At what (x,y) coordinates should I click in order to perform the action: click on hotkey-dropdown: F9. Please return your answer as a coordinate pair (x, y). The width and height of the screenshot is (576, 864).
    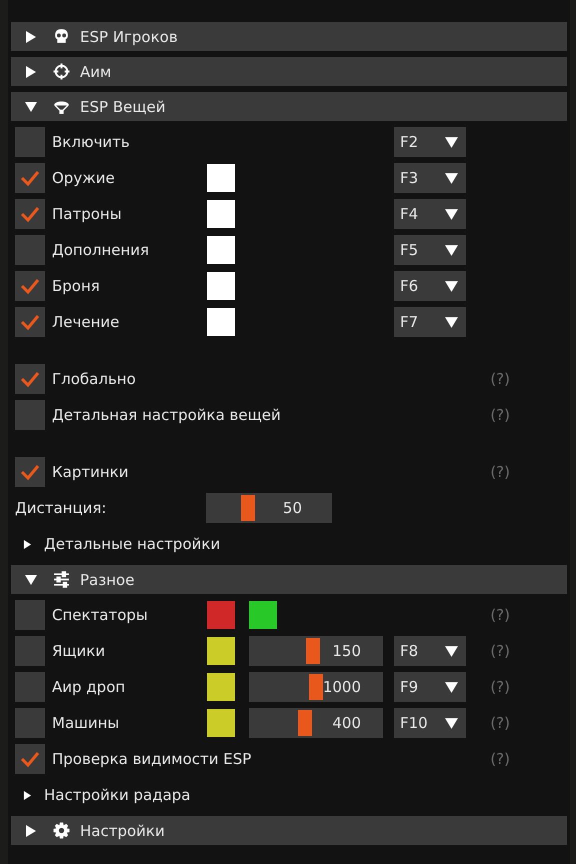
    Looking at the image, I should click on (430, 687).